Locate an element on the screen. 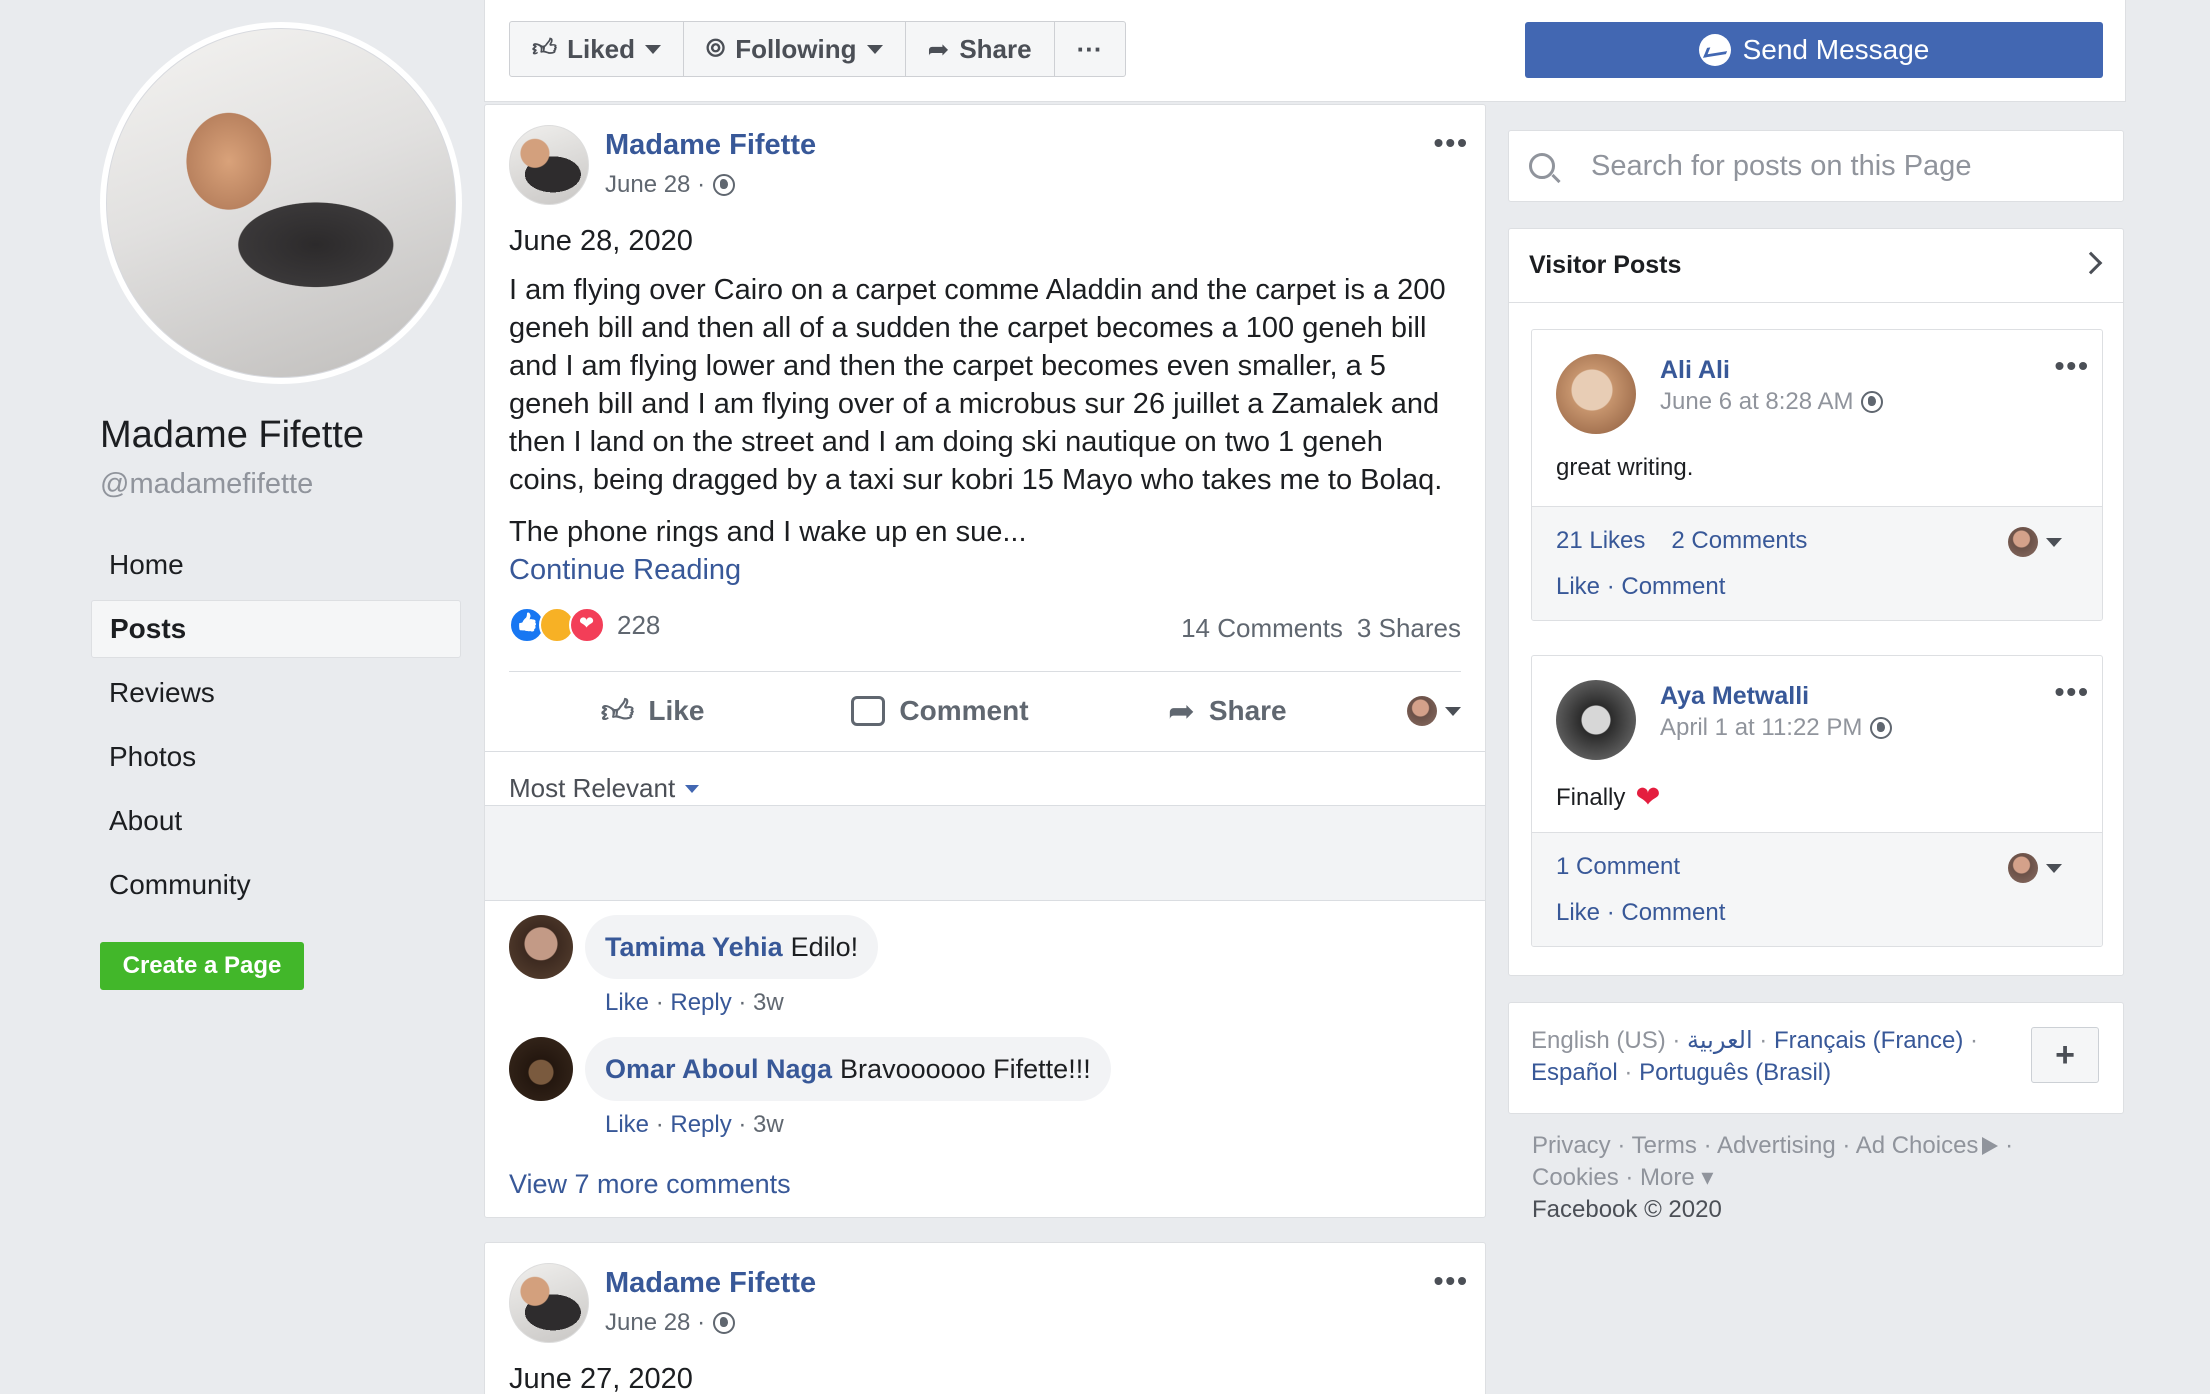 The width and height of the screenshot is (2210, 1394). cookies-link: Cookies is located at coordinates (1575, 1177).